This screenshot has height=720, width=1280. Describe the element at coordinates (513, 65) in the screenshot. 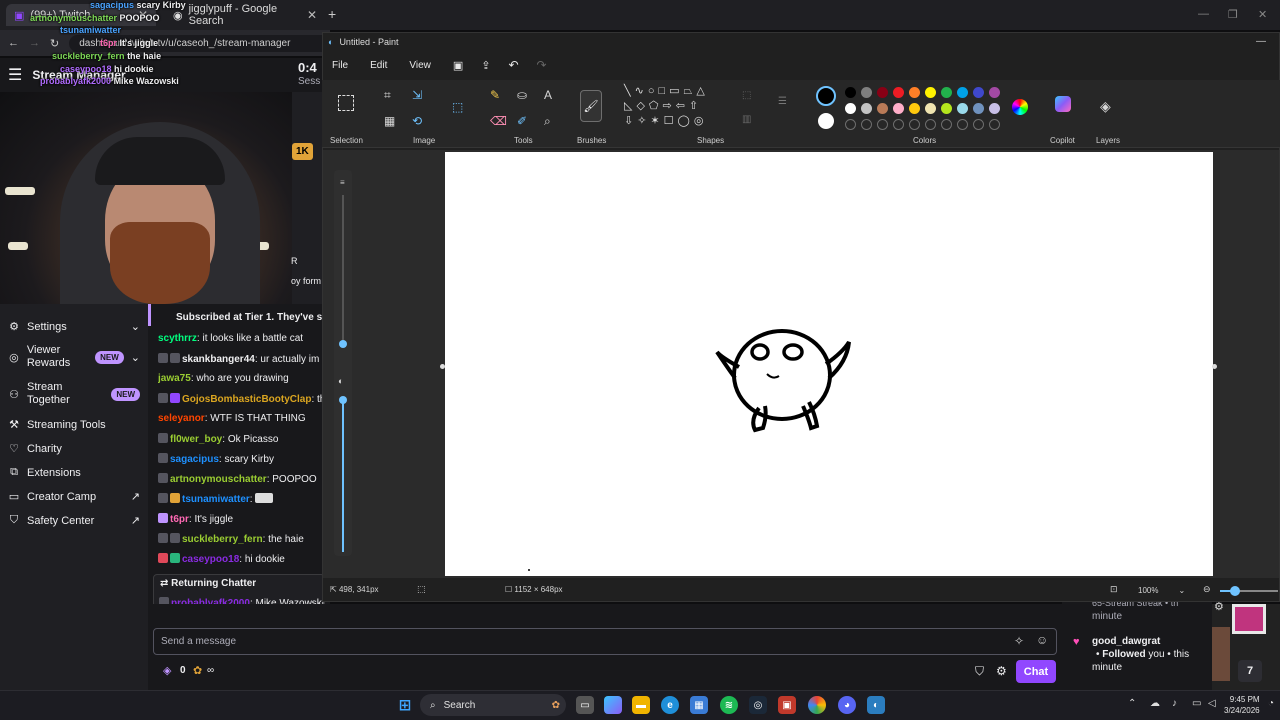

I see `undo-icon: ↶` at that location.